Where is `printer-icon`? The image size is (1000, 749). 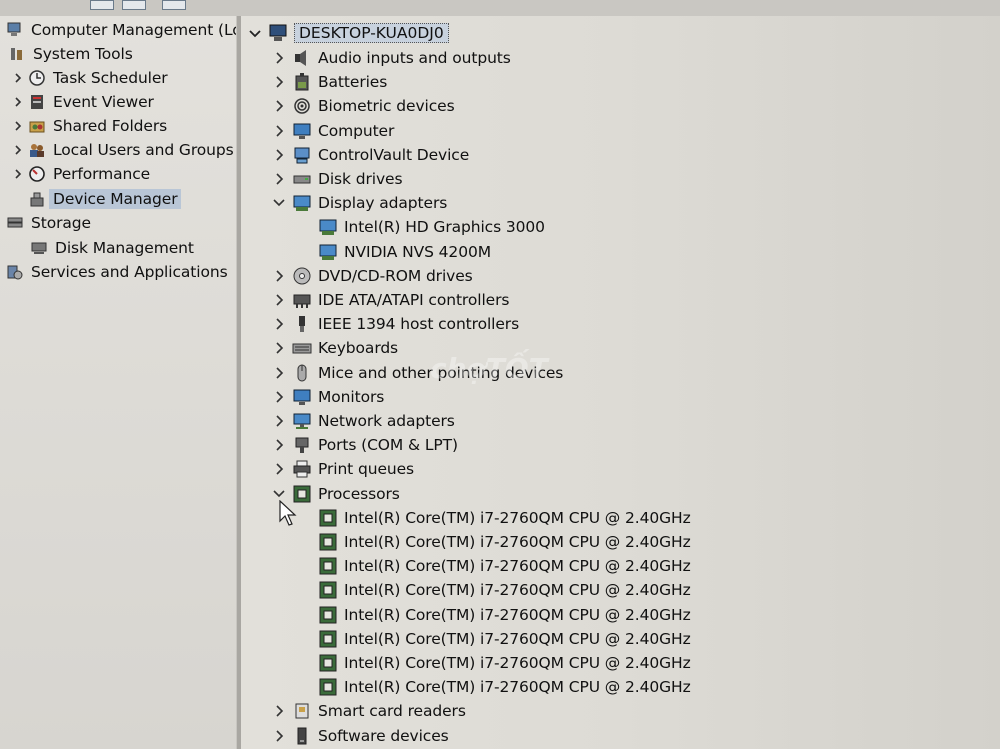
printer-icon is located at coordinates (302, 469).